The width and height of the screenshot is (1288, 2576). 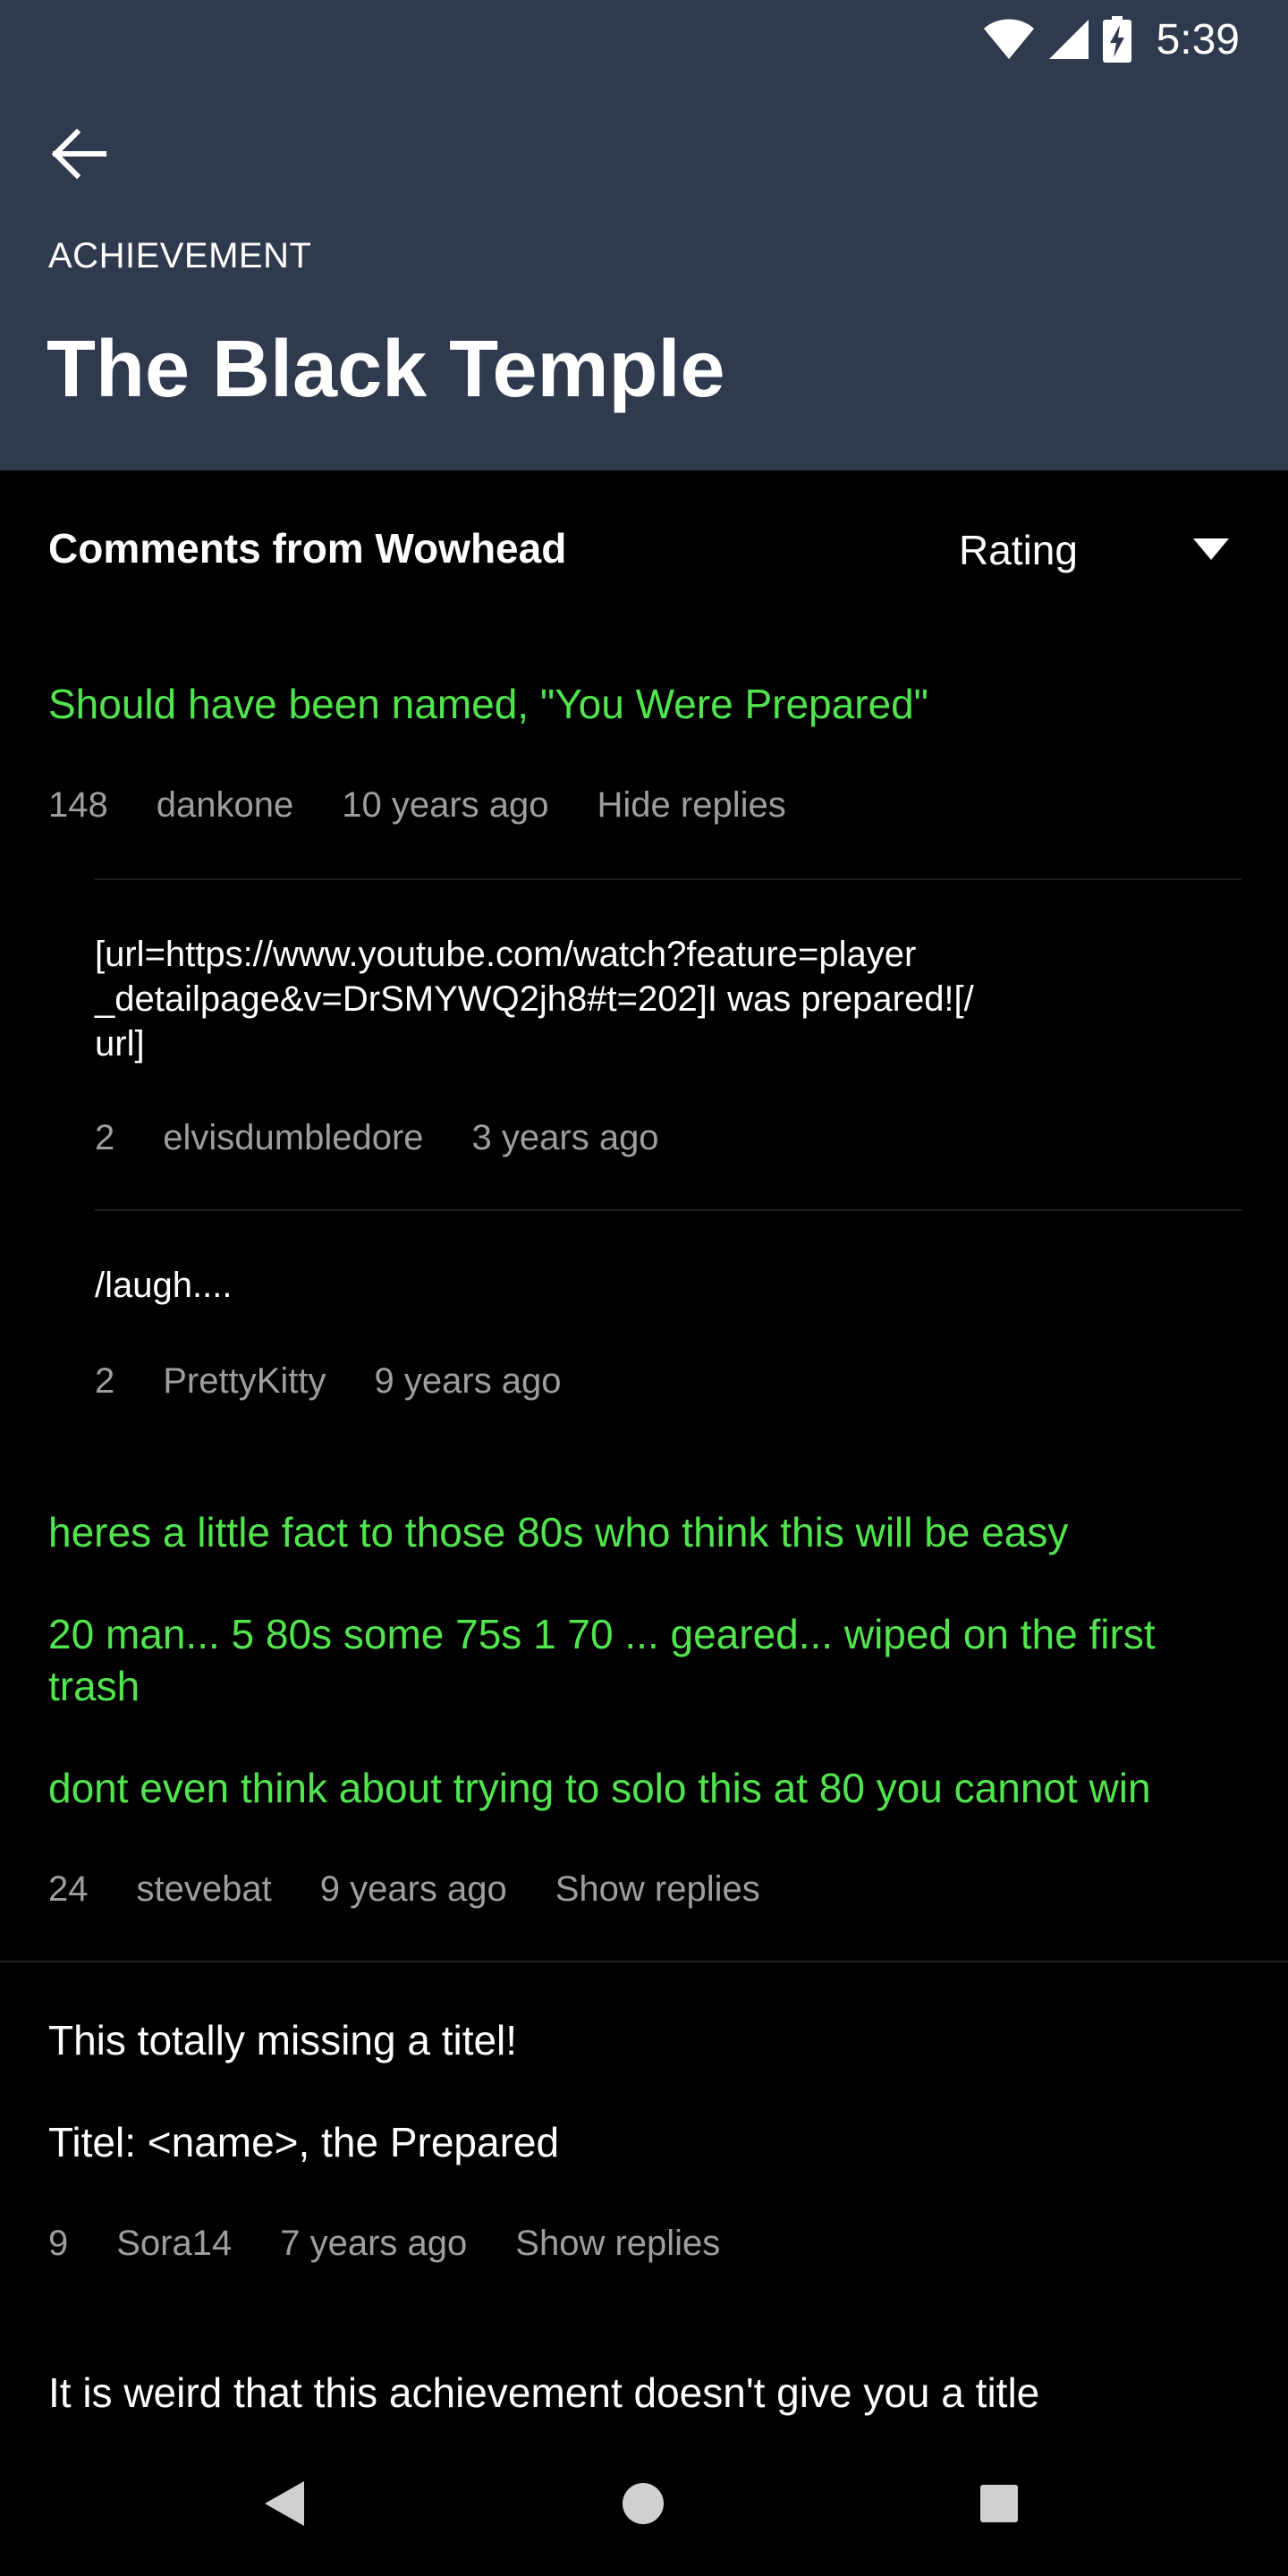 What do you see at coordinates (1106, 548) in the screenshot?
I see `sort-dropdown: Rating` at bounding box center [1106, 548].